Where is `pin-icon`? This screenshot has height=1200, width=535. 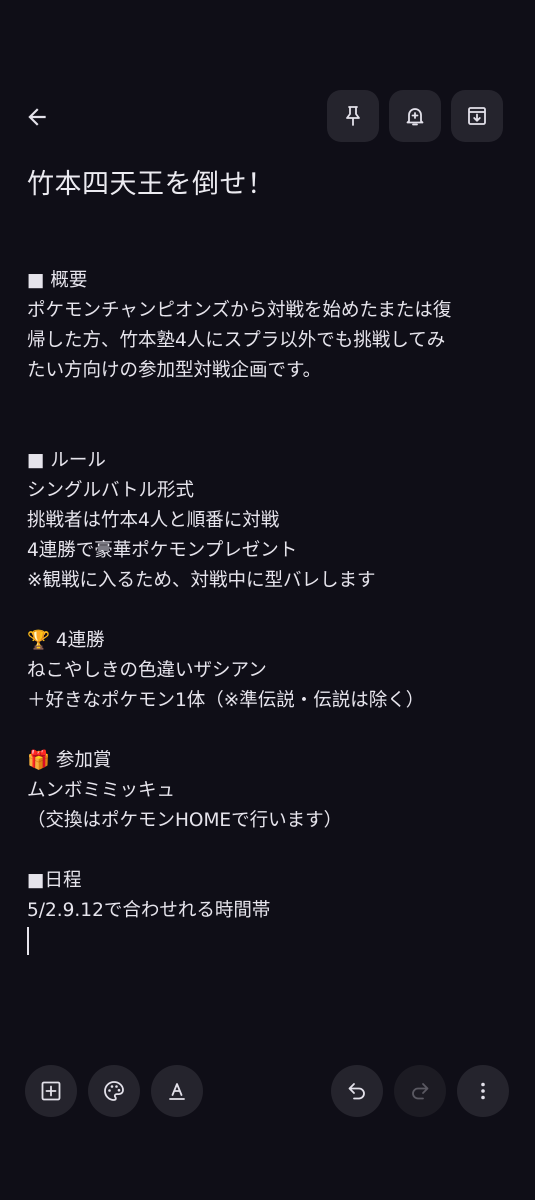 pin-icon is located at coordinates (353, 116).